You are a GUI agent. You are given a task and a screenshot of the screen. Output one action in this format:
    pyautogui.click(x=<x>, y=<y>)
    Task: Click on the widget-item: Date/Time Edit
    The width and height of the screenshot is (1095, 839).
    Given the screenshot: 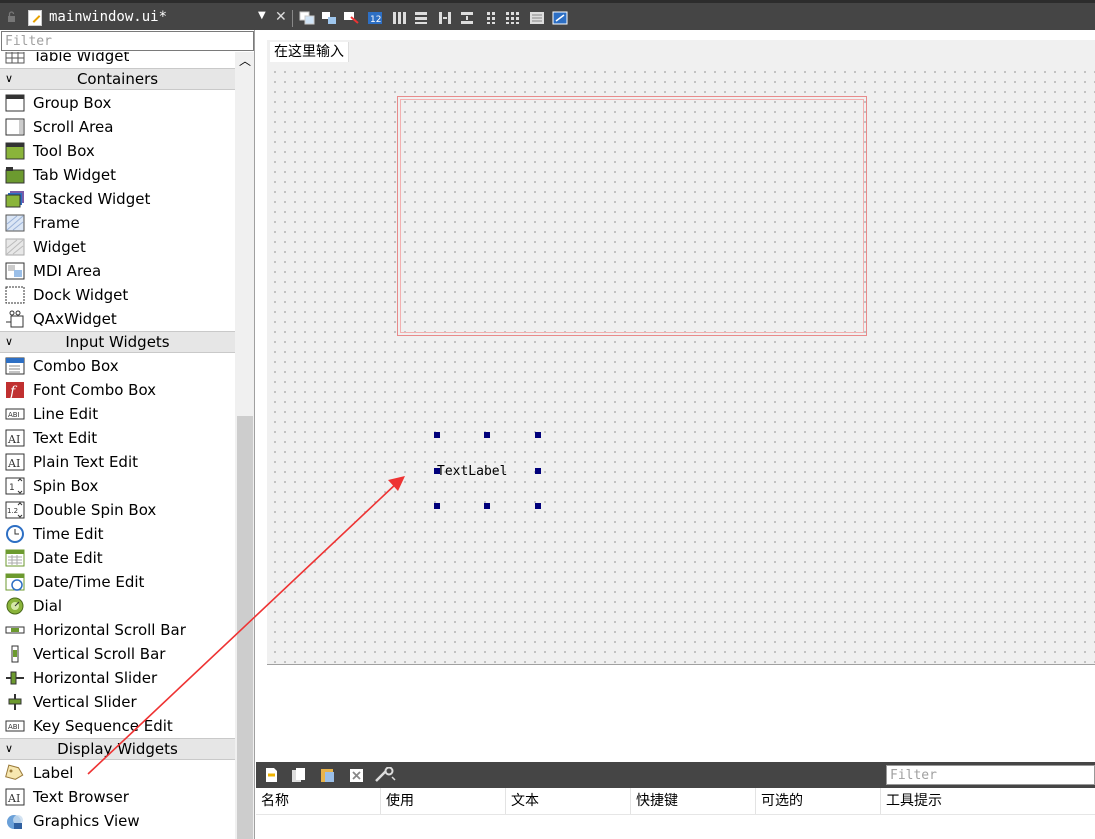 What is the action you would take?
    pyautogui.click(x=117, y=582)
    